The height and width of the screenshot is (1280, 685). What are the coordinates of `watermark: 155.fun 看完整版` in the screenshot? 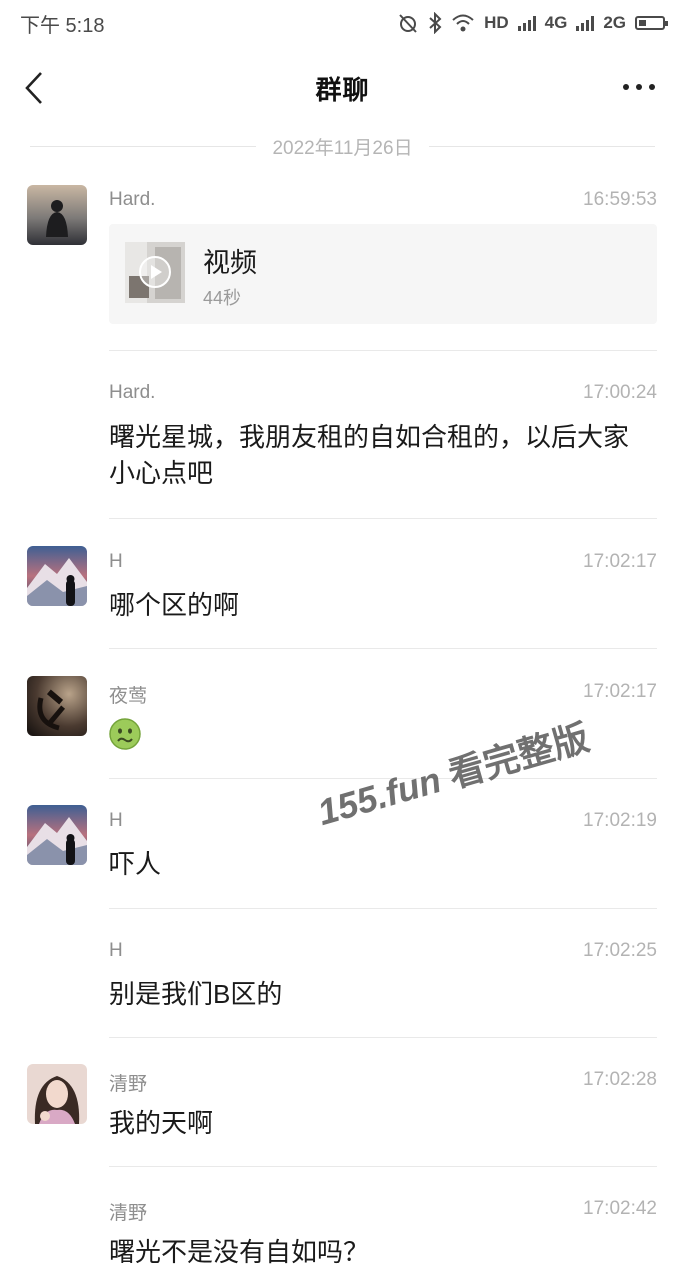 It's located at (453, 772).